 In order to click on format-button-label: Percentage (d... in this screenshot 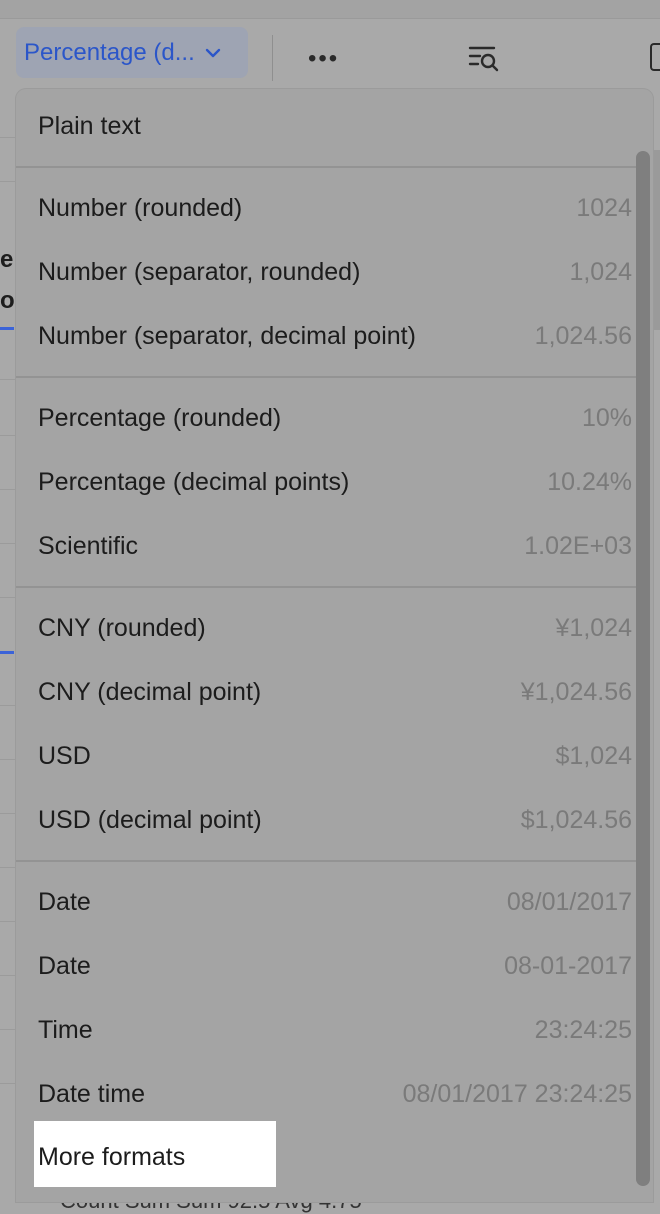, I will do `click(109, 52)`.